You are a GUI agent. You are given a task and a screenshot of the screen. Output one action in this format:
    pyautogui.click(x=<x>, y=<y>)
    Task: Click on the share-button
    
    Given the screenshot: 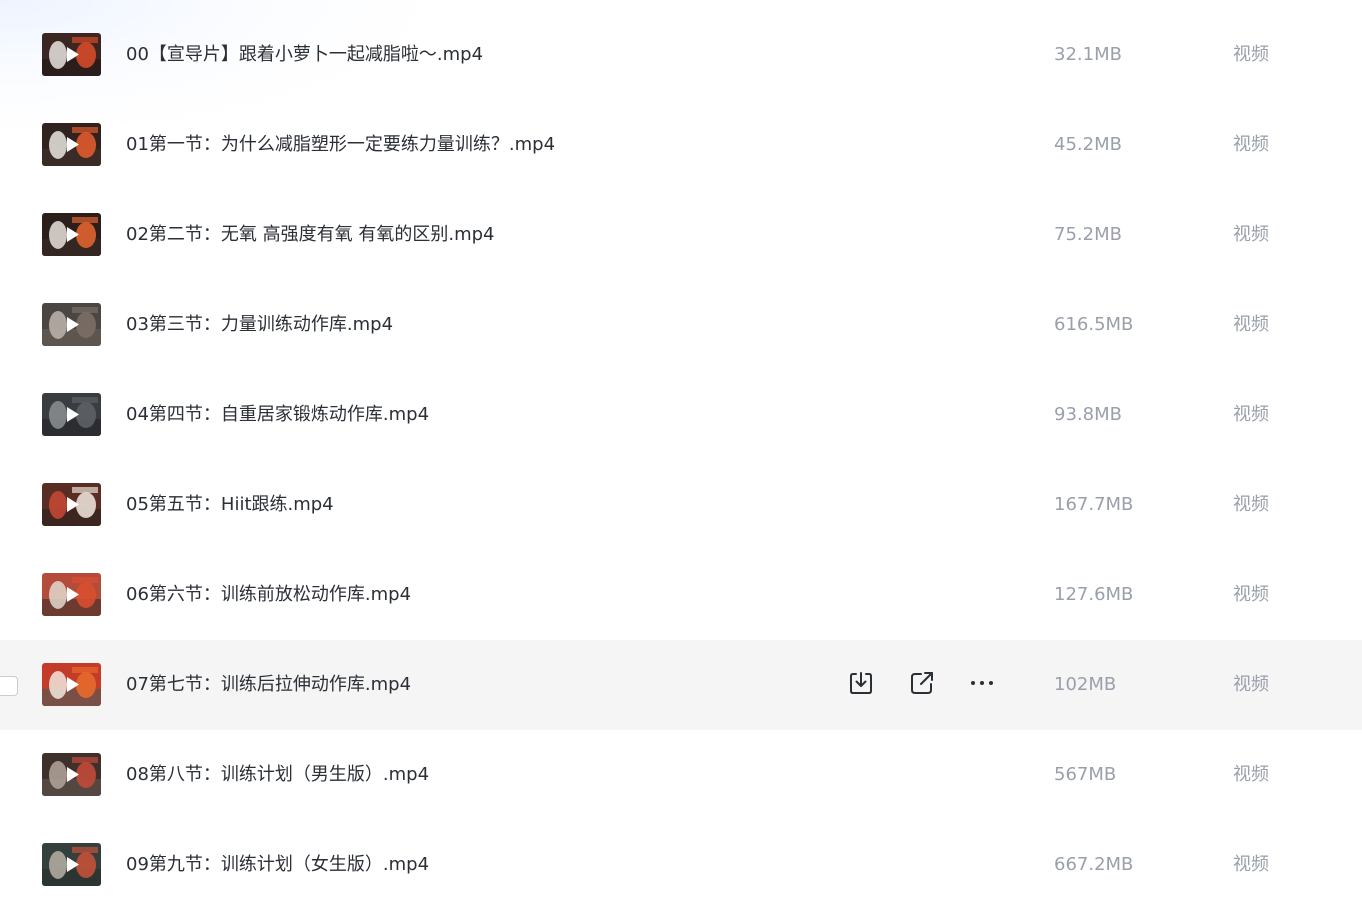 What is the action you would take?
    pyautogui.click(x=922, y=685)
    